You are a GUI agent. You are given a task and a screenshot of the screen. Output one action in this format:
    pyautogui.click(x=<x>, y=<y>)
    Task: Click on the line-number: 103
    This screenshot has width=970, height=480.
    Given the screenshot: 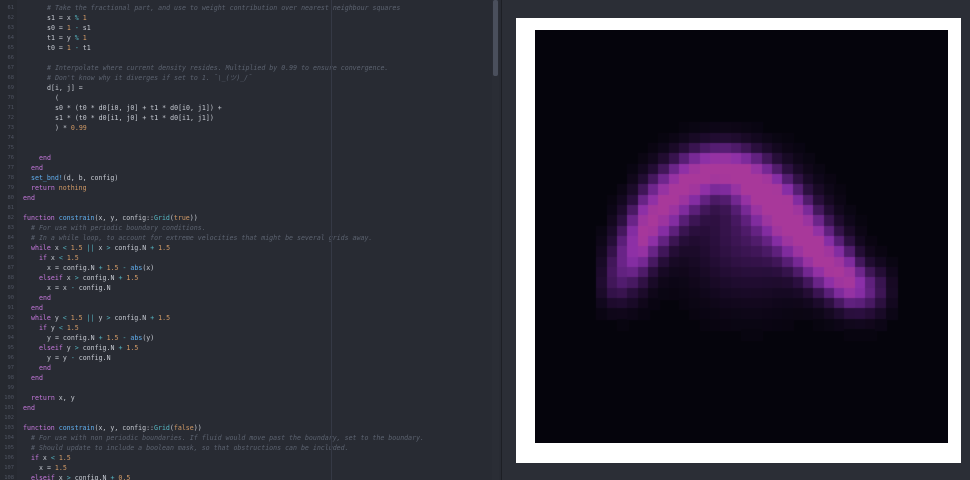 What is the action you would take?
    pyautogui.click(x=9, y=428)
    